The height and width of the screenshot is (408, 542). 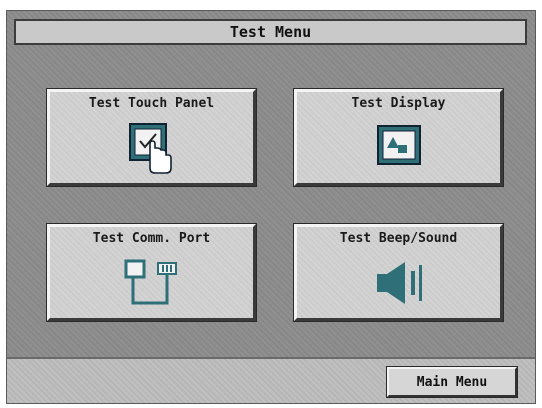 I want to click on main-menu-label: Main Menu, so click(x=452, y=382).